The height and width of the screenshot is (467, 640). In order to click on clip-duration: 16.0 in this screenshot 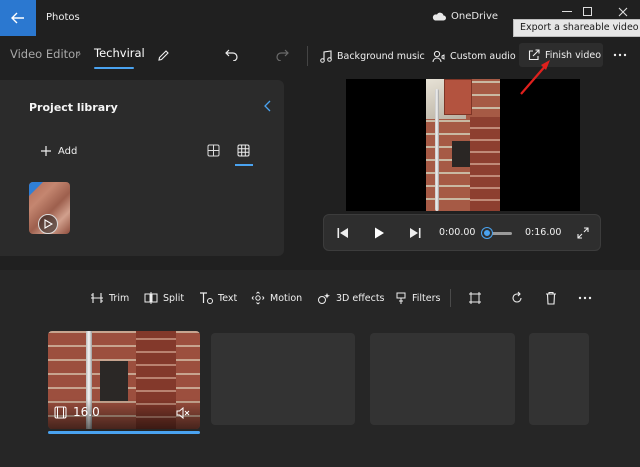, I will do `click(77, 412)`.